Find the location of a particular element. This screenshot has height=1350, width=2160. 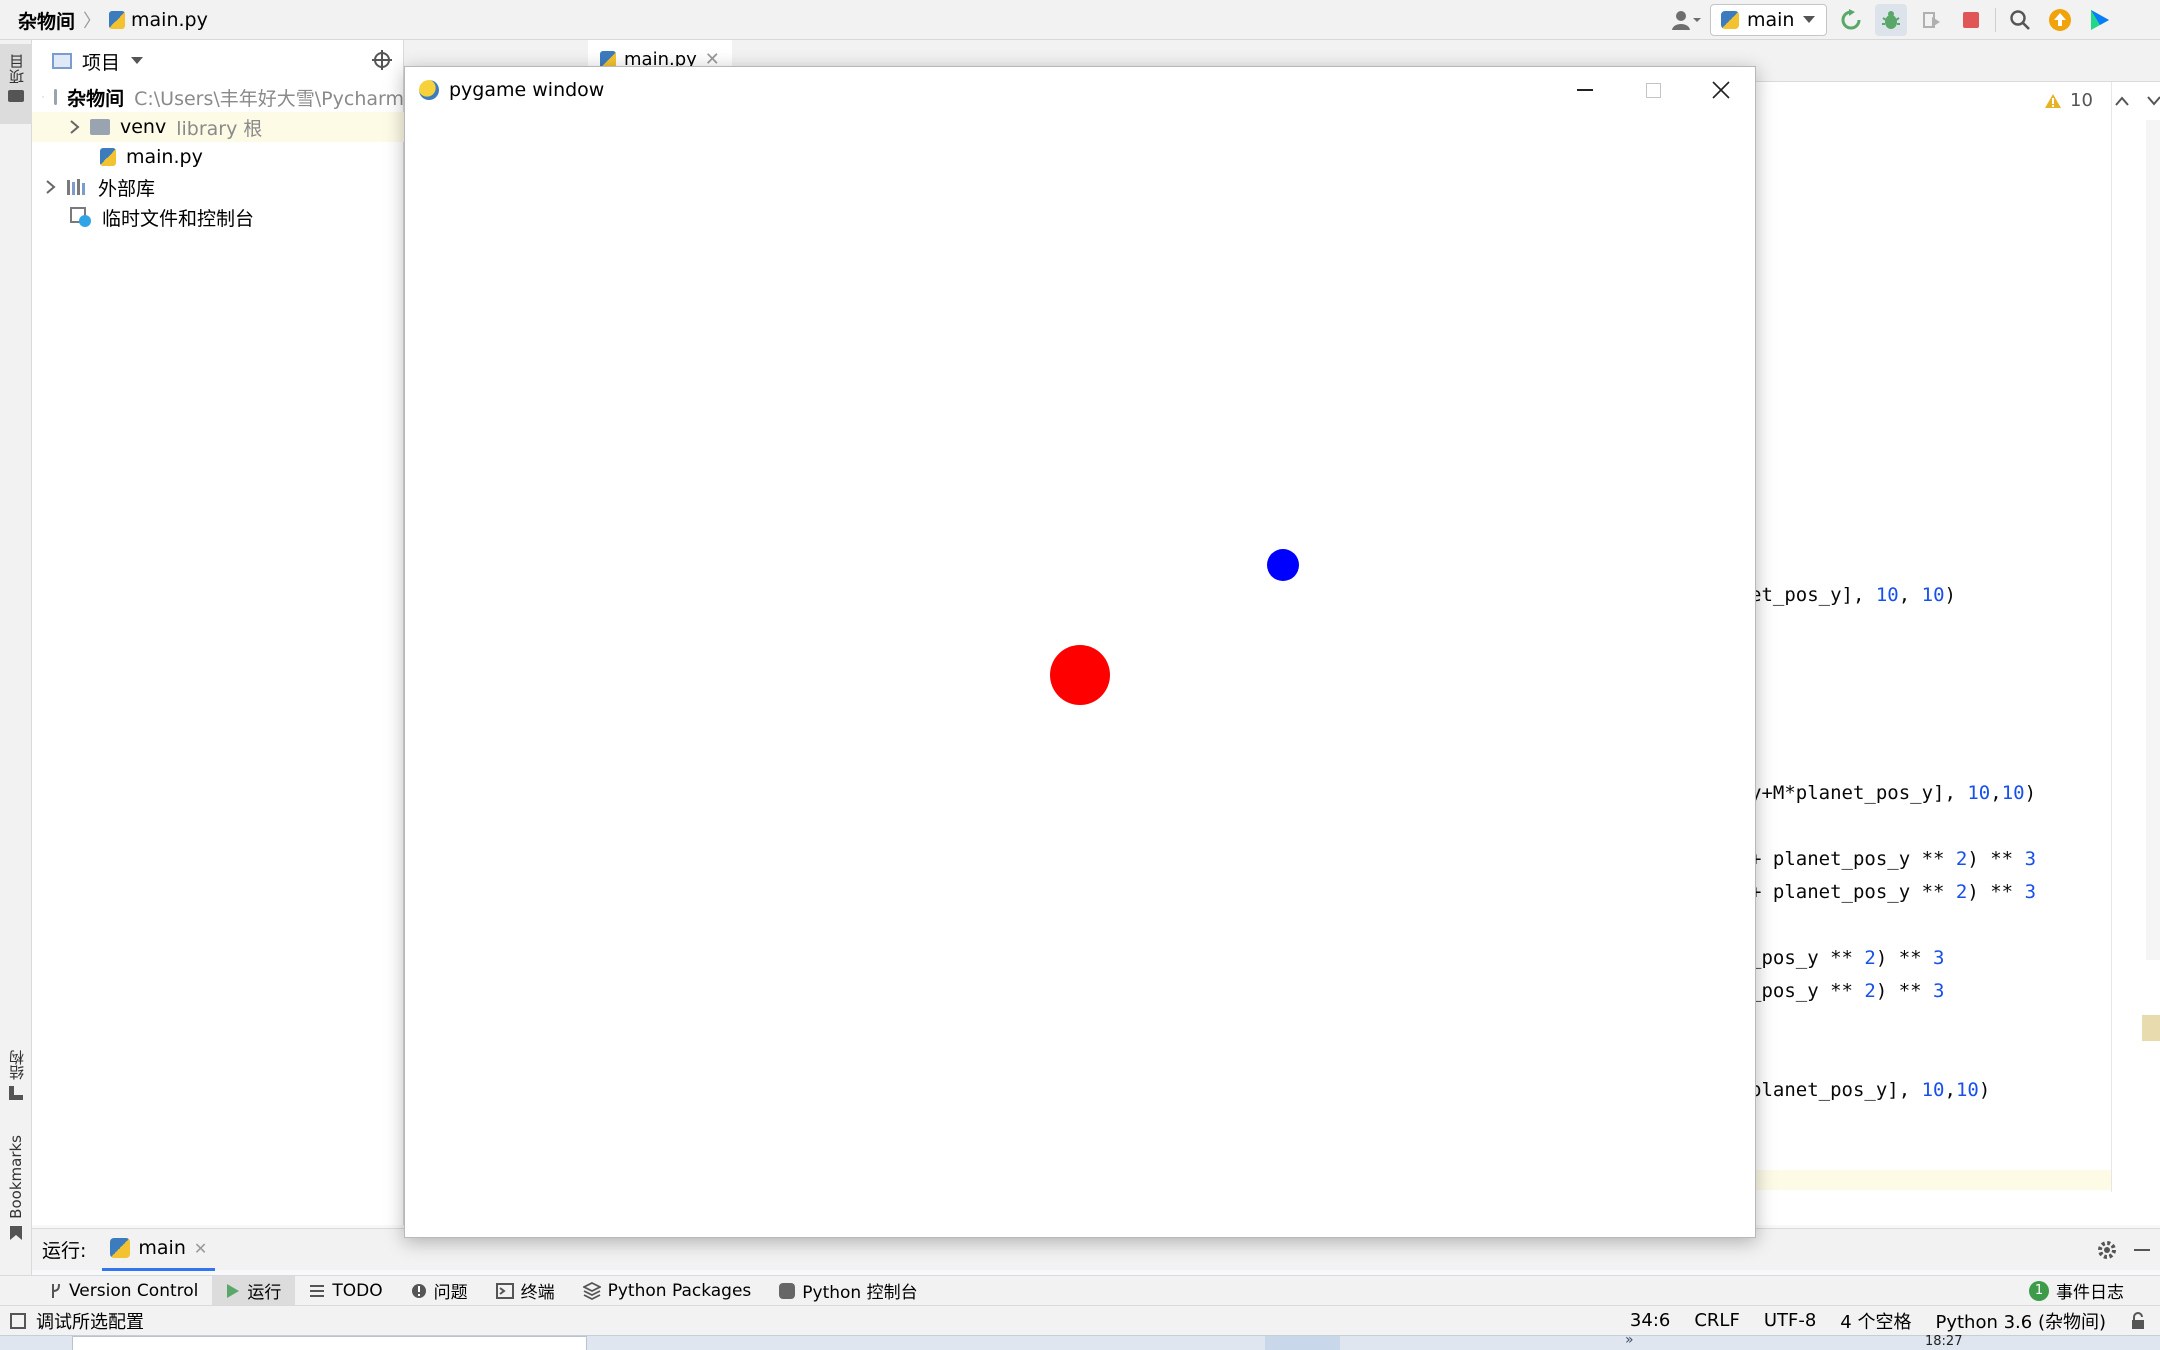

close-icon: ✕ is located at coordinates (200, 1248).